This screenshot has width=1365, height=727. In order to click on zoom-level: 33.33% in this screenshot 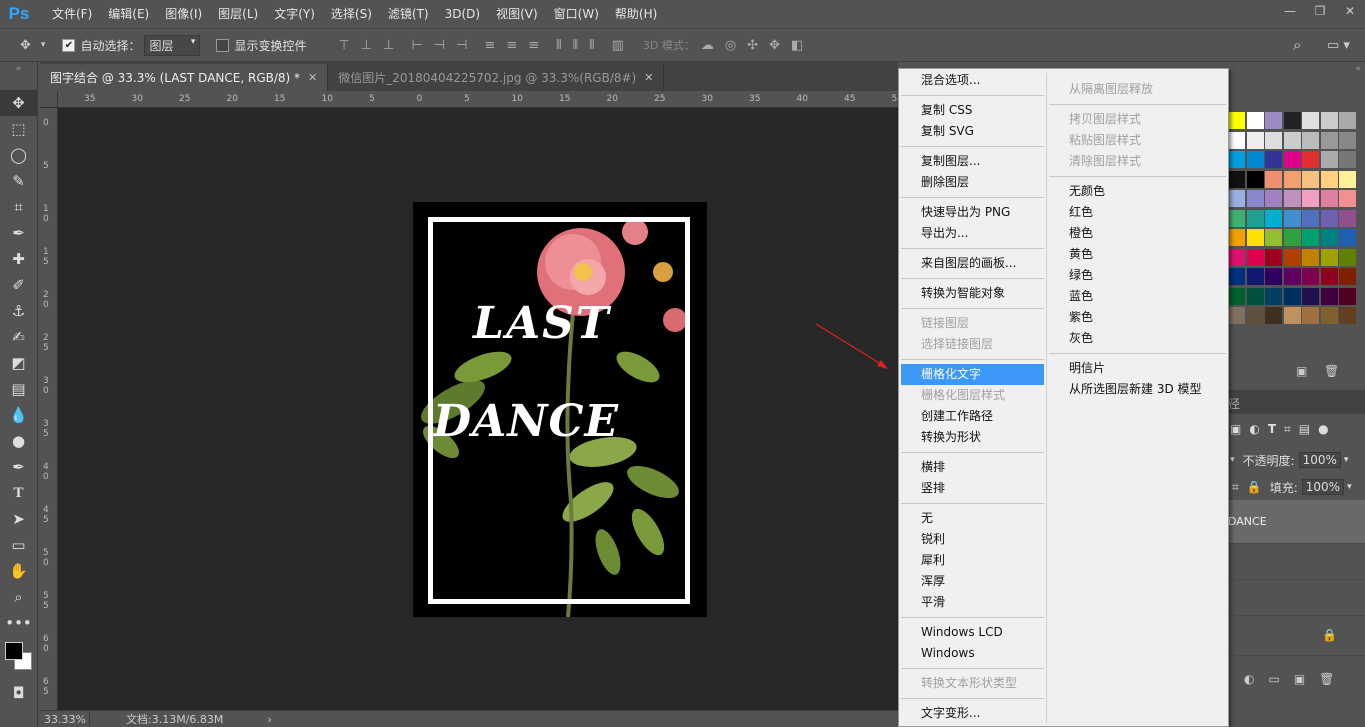, I will do `click(65, 719)`.